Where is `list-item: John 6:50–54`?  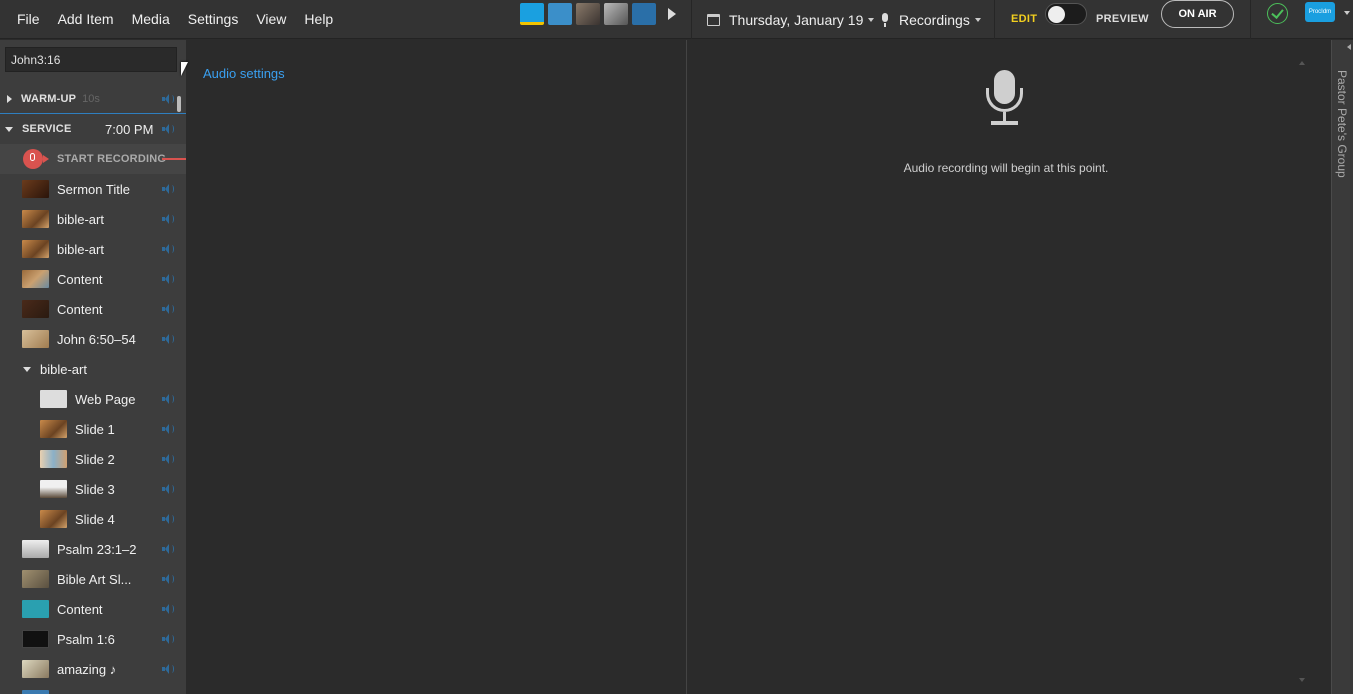 list-item: John 6:50–54 is located at coordinates (93, 339).